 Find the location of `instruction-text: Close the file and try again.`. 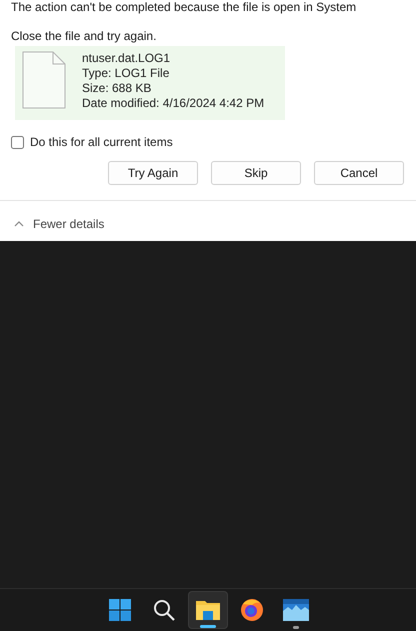

instruction-text: Close the file and try again. is located at coordinates (84, 36).